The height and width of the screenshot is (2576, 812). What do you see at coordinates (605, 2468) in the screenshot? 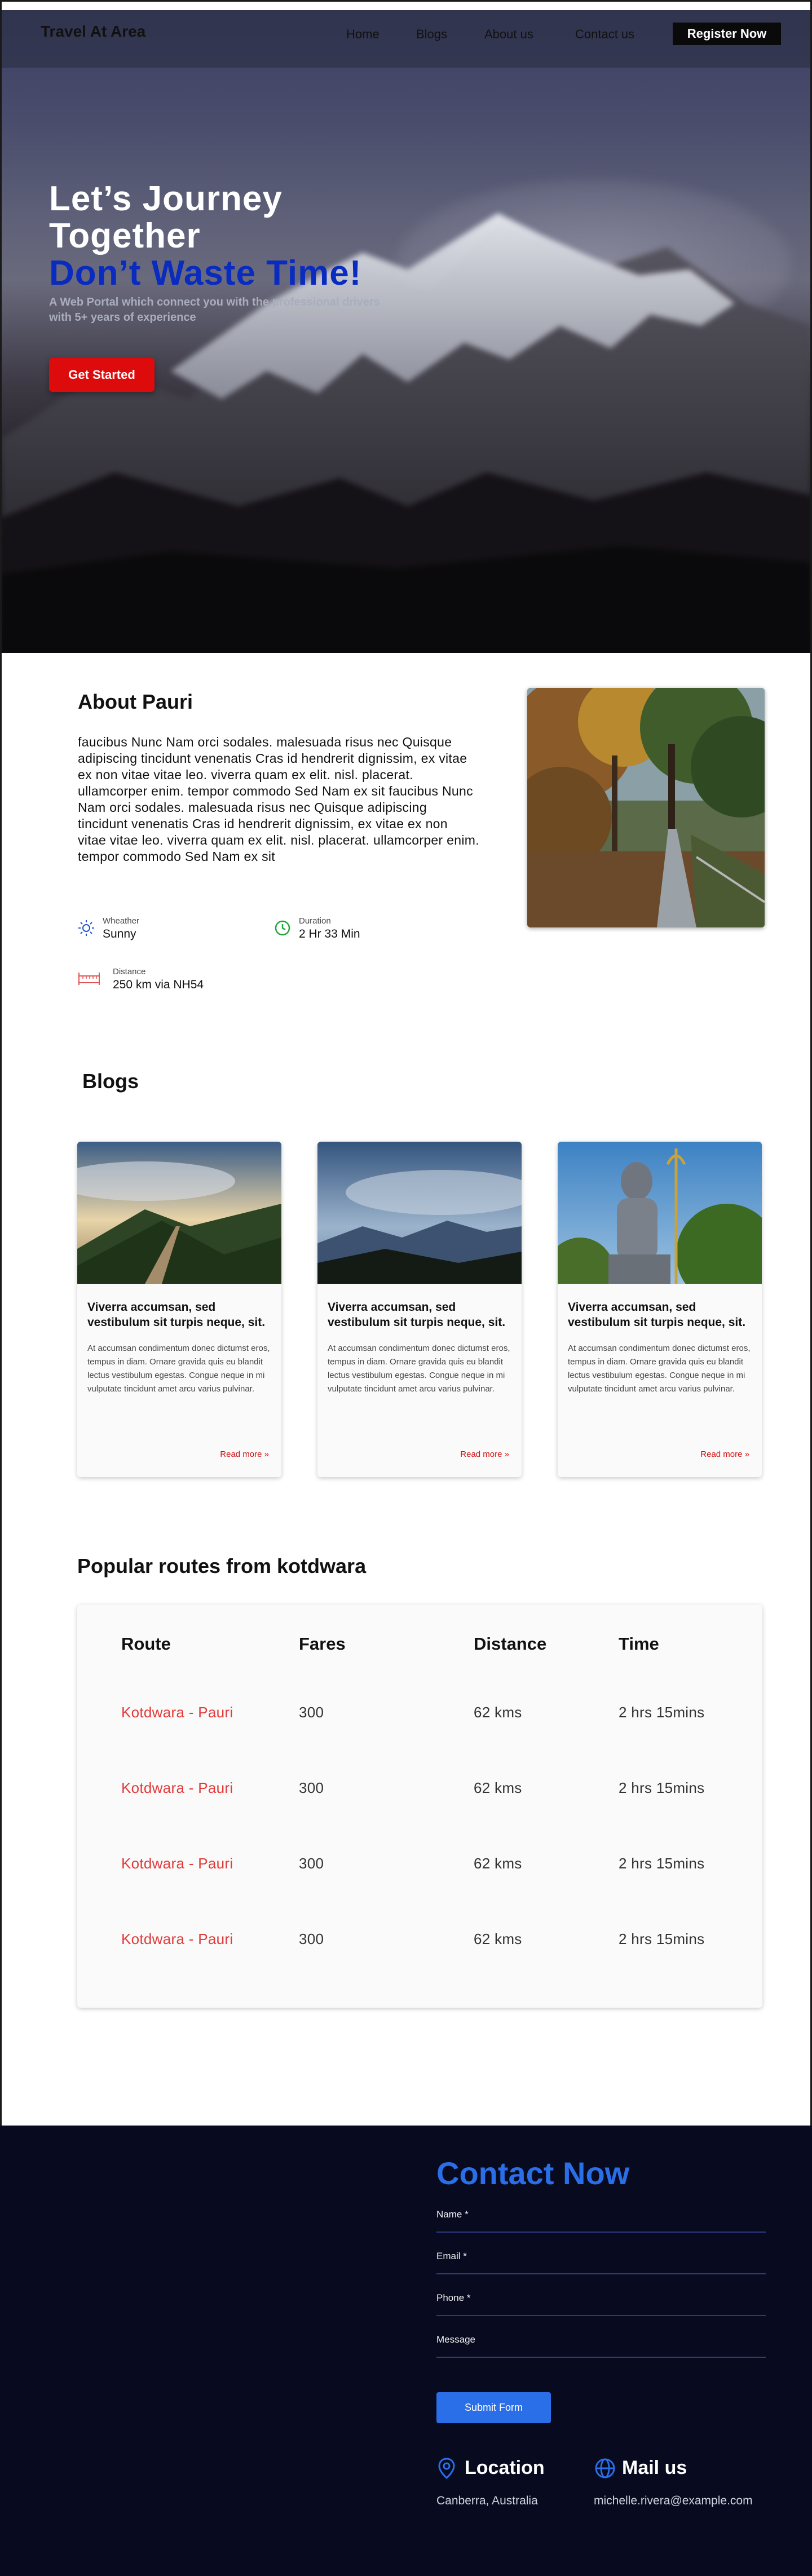
I see `globe-icon` at bounding box center [605, 2468].